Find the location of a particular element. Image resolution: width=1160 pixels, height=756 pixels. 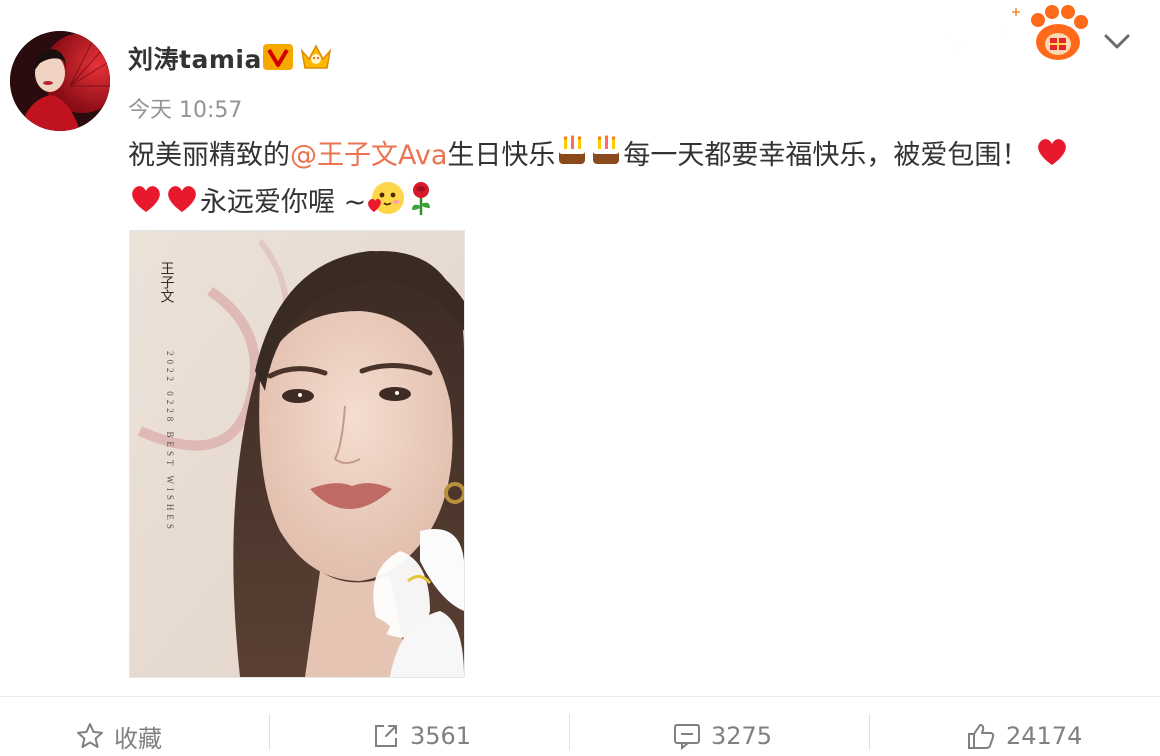

avatar is located at coordinates (60, 81).